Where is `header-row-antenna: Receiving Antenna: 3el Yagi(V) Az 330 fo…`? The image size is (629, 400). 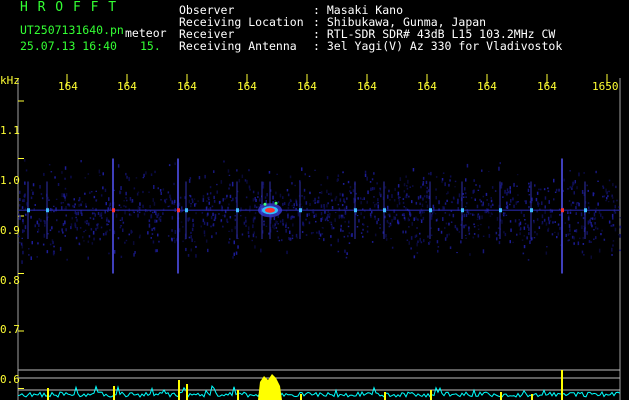
header-row-antenna: Receiving Antenna: 3el Yagi(V) Az 330 fo… is located at coordinates (371, 46).